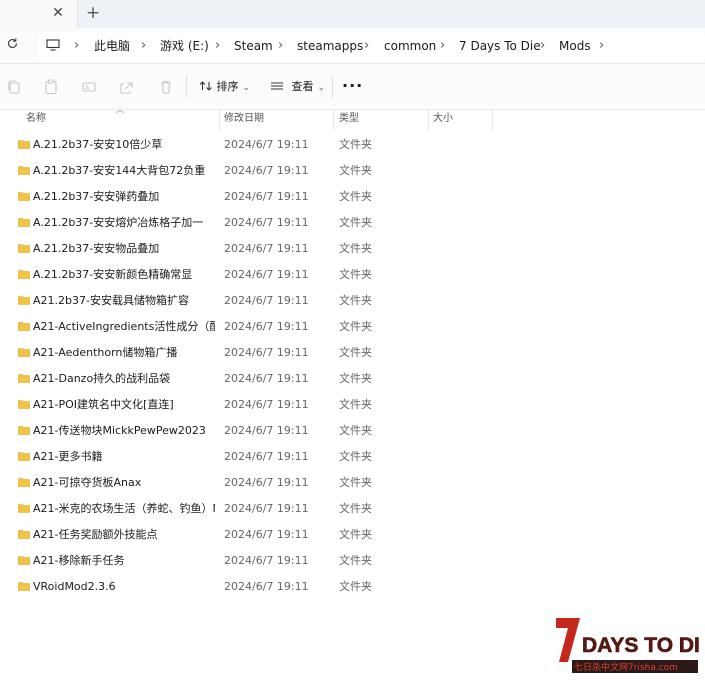 Image resolution: width=705 pixels, height=688 pixels. What do you see at coordinates (371, 46) in the screenshot?
I see `address-field` at bounding box center [371, 46].